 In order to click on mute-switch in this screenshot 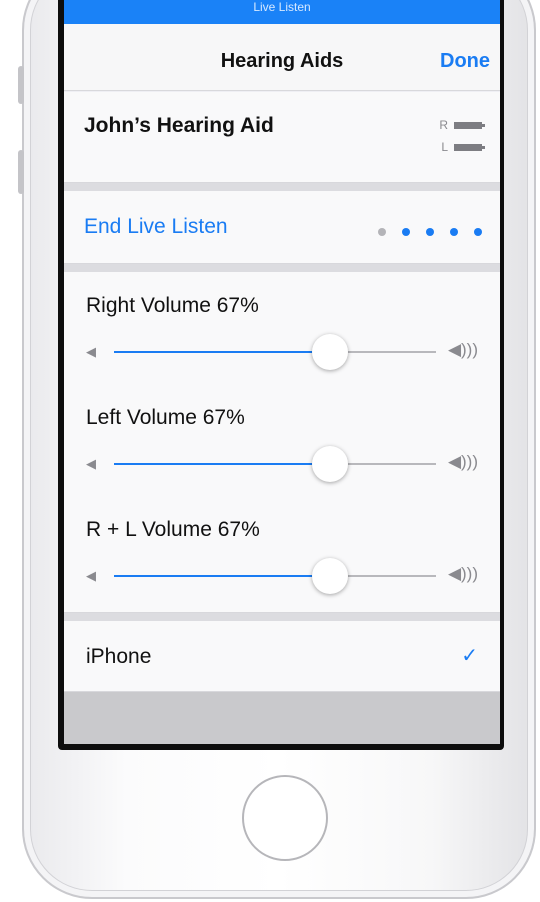, I will do `click(21, 85)`.